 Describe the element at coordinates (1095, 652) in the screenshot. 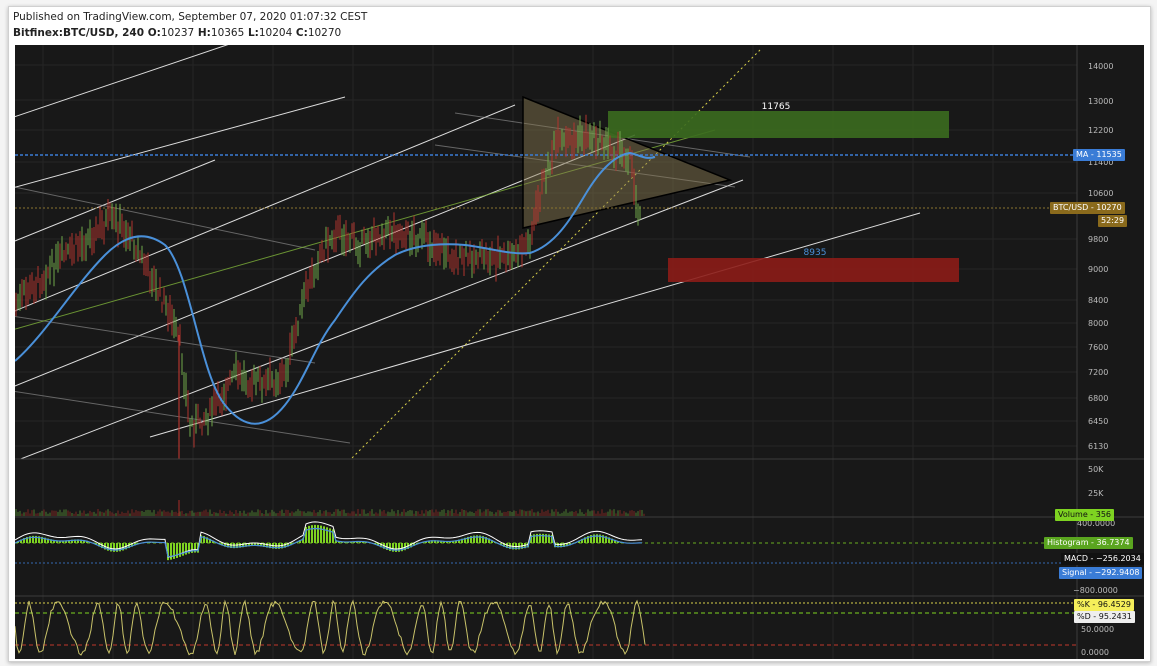

I see `stoch-bottom-tick: 0.0000` at that location.